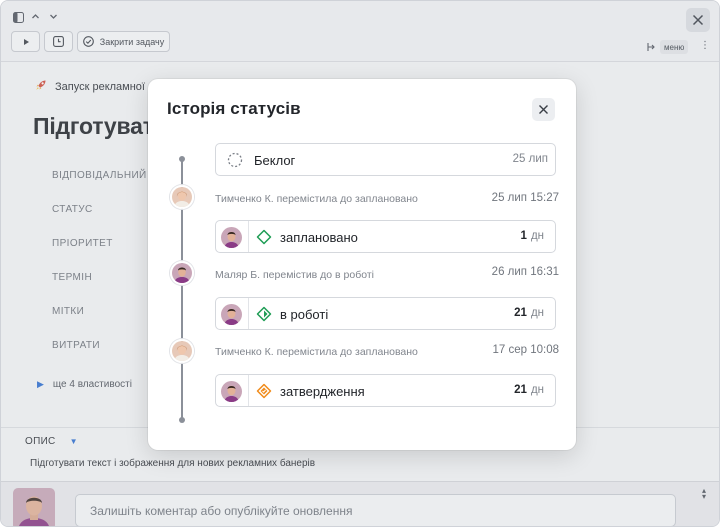 This screenshot has height=527, width=720. Describe the element at coordinates (322, 391) in the screenshot. I see `status-label: затвердження` at that location.